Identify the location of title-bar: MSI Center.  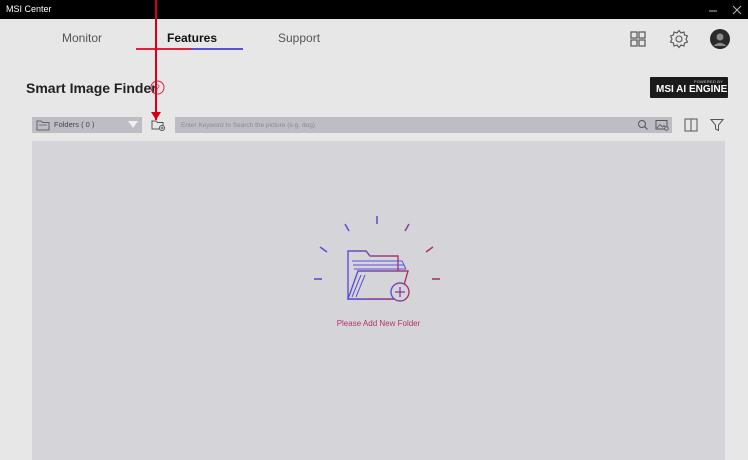
(374, 9).